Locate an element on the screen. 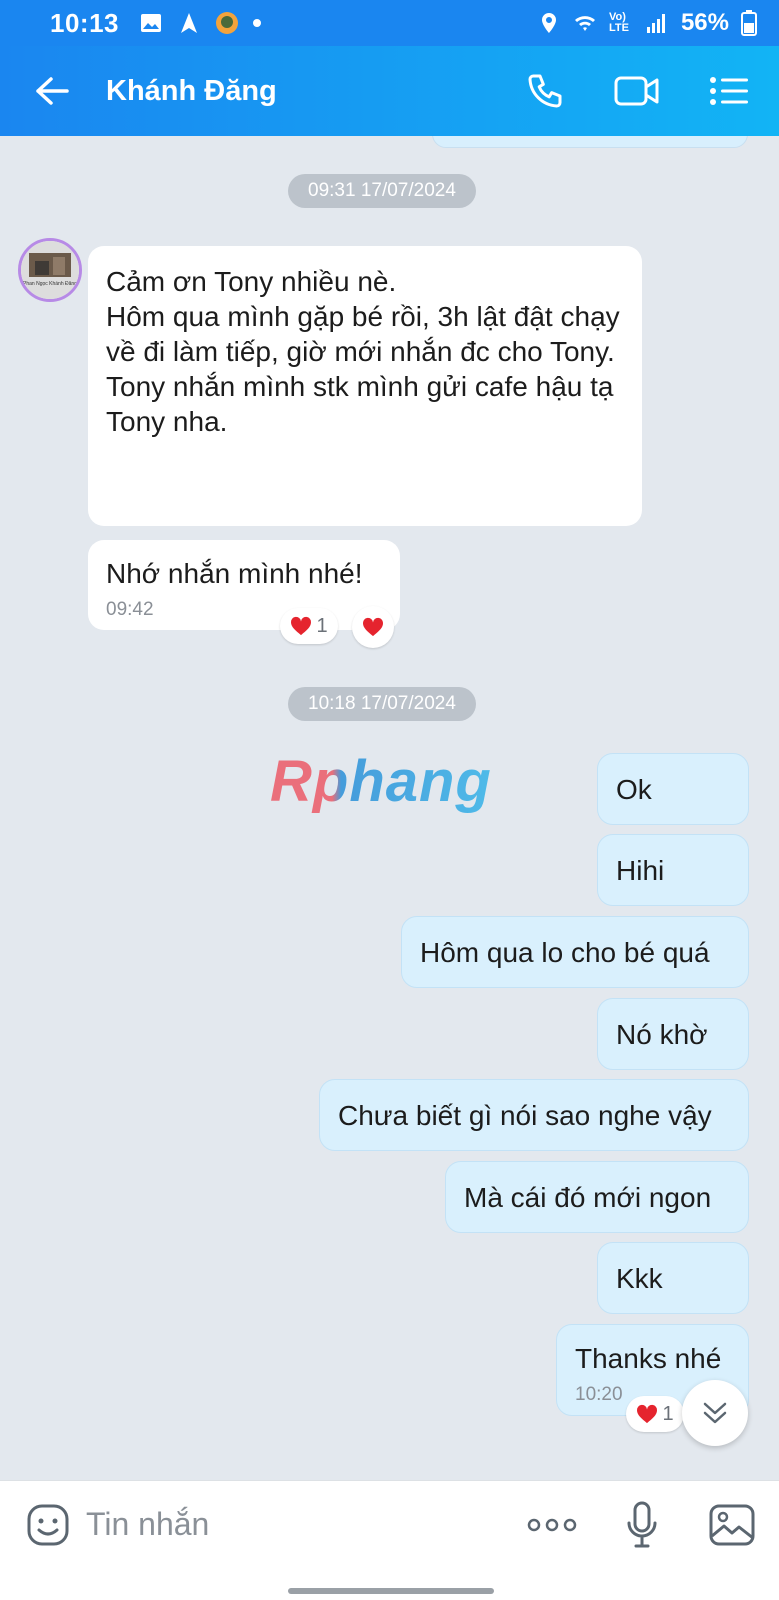  emoji-sticker-icon is located at coordinates (48, 1524).